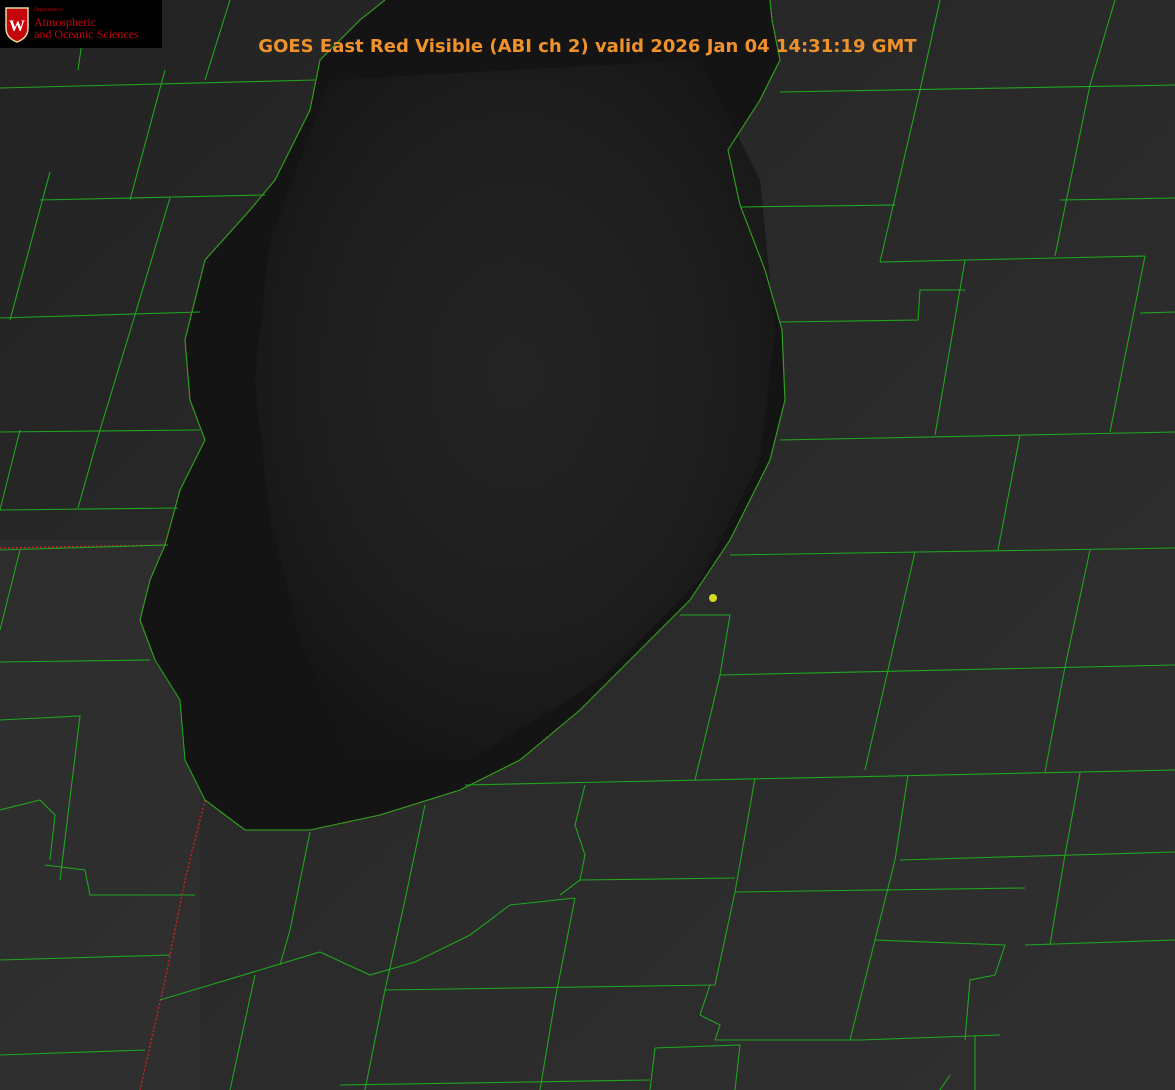 The height and width of the screenshot is (1090, 1175). What do you see at coordinates (49, 10) in the screenshot?
I see `logo-dept-text: Department of` at bounding box center [49, 10].